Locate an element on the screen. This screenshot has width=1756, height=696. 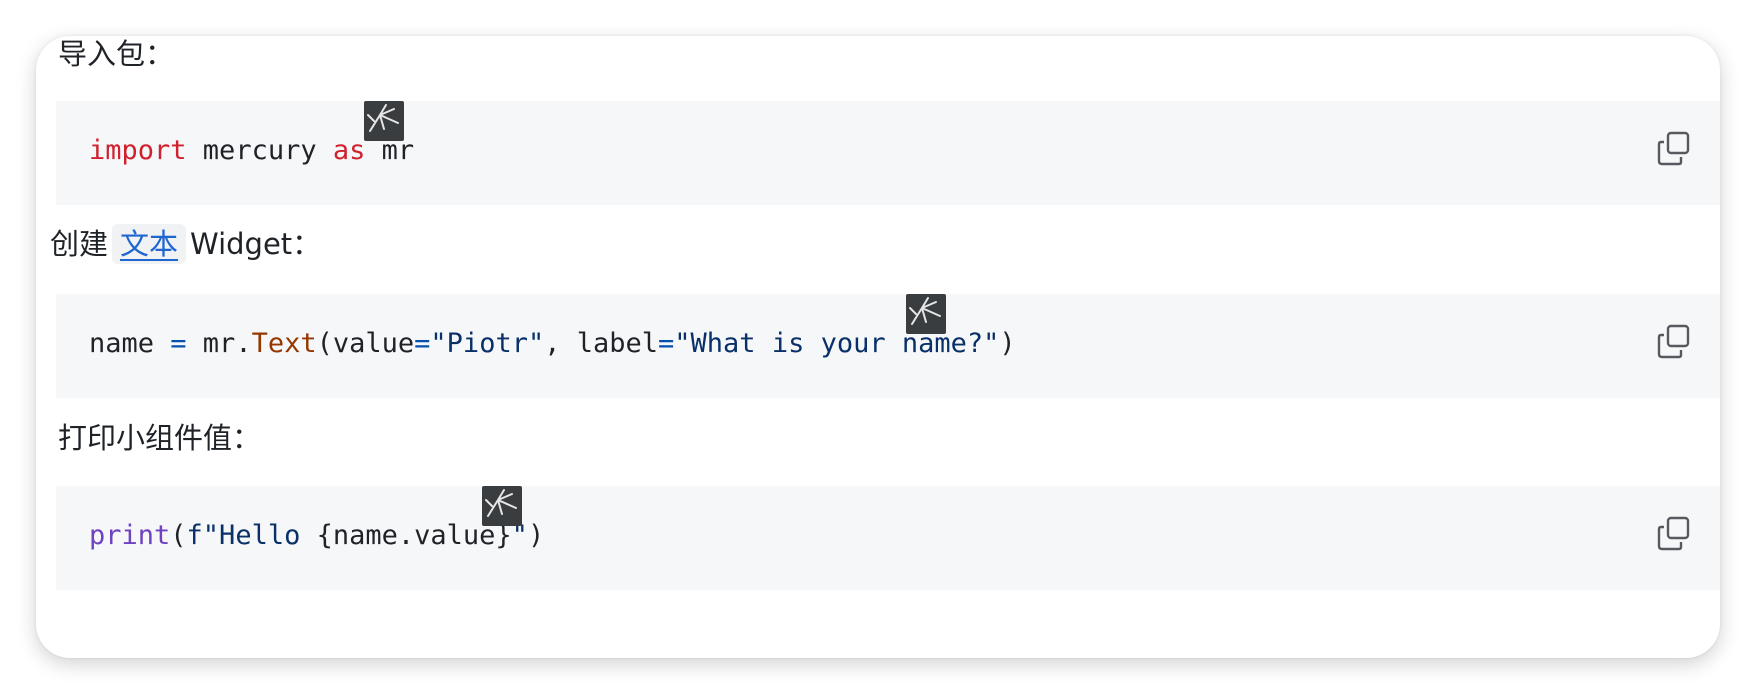
code-keyword: import is located at coordinates (138, 150).